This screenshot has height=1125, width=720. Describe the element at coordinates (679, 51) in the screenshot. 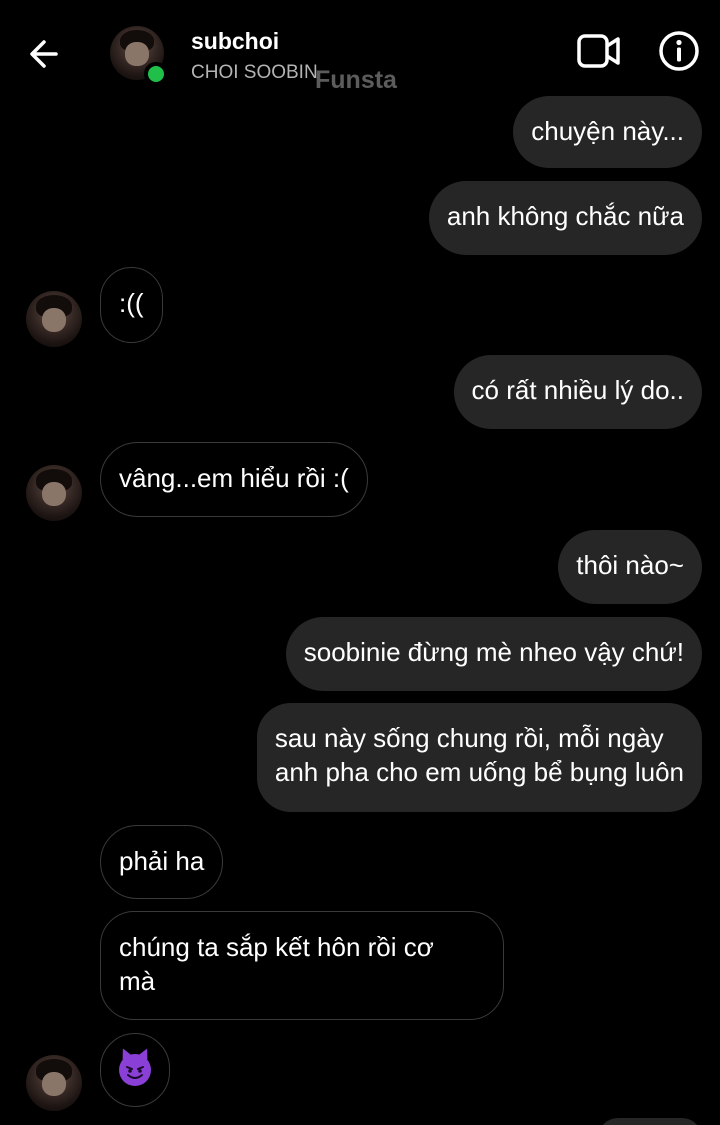

I see `info-icon` at that location.